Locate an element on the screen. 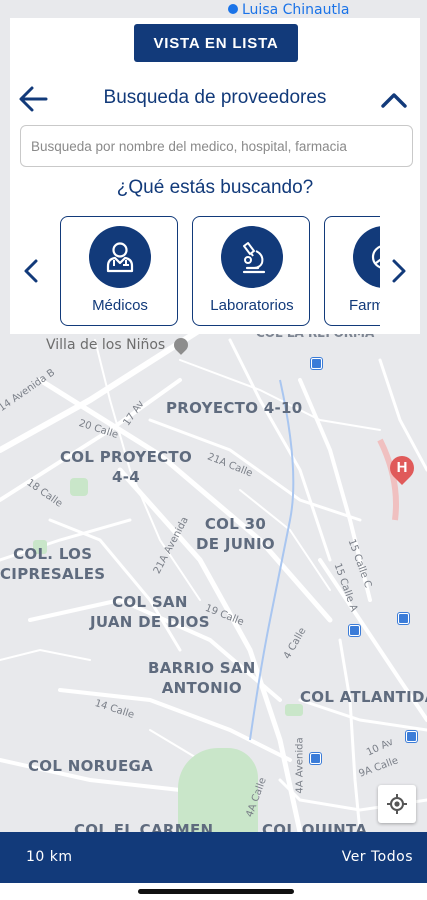 This screenshot has width=427, height=900. carousel-prev-button is located at coordinates (31, 271).